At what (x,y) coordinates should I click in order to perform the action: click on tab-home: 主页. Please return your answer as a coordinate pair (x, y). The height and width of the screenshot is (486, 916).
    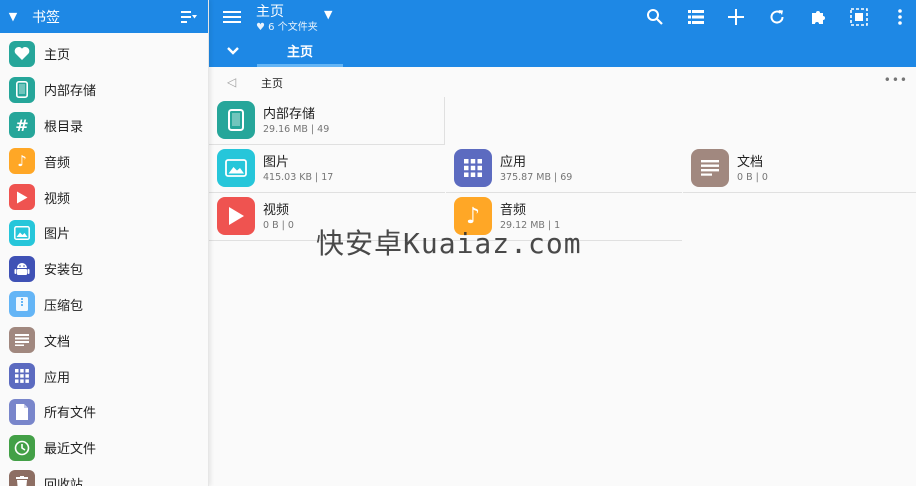
    Looking at the image, I should click on (300, 50).